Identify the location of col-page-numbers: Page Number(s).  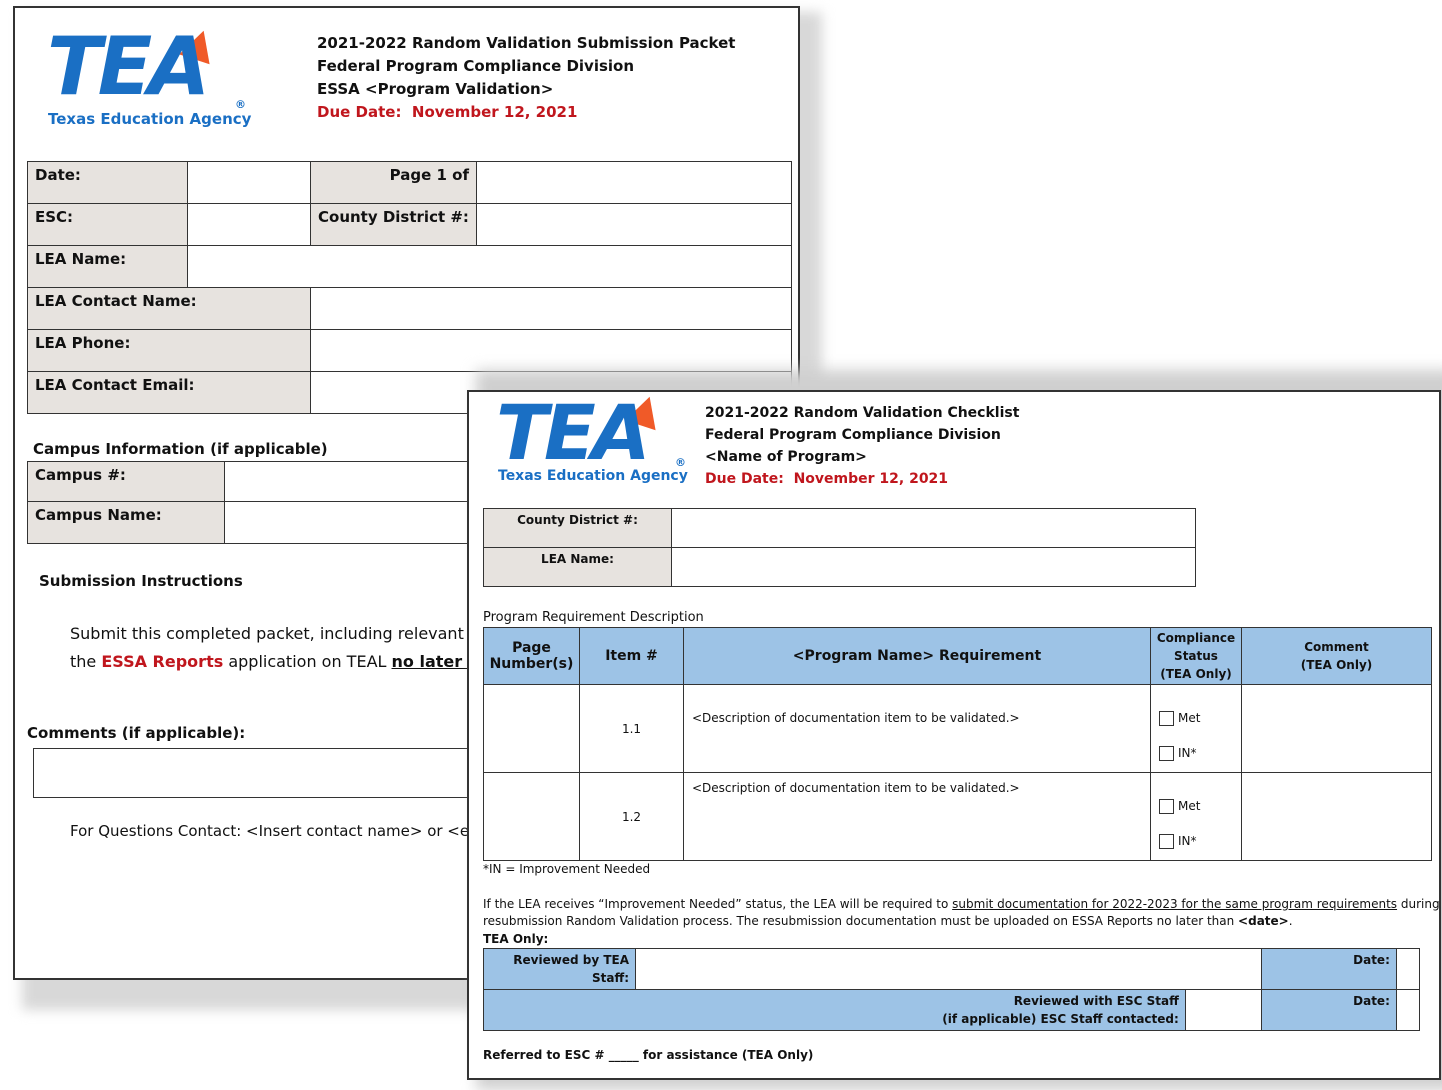
(531, 656).